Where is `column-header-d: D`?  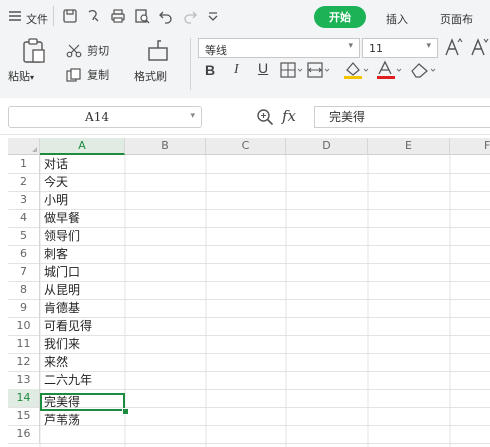 column-header-d: D is located at coordinates (327, 146).